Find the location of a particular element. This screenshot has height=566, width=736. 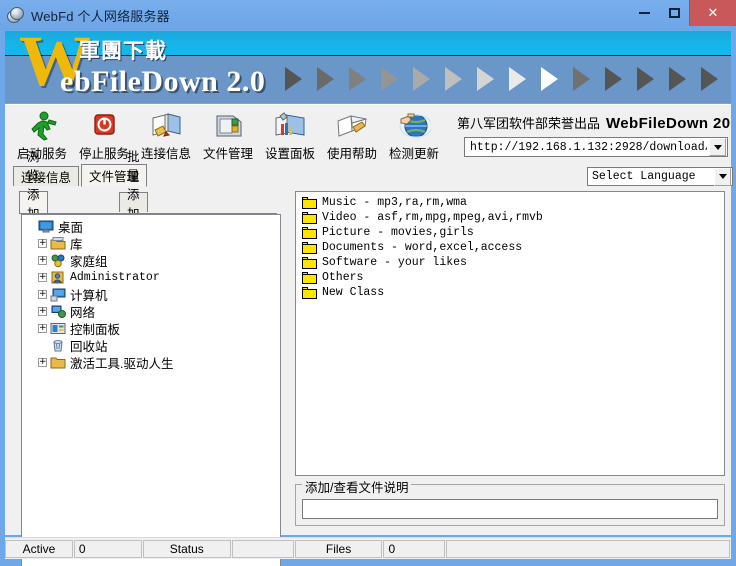

brand-chinese: 第八军团软件部荣誉出品 is located at coordinates (529, 123).